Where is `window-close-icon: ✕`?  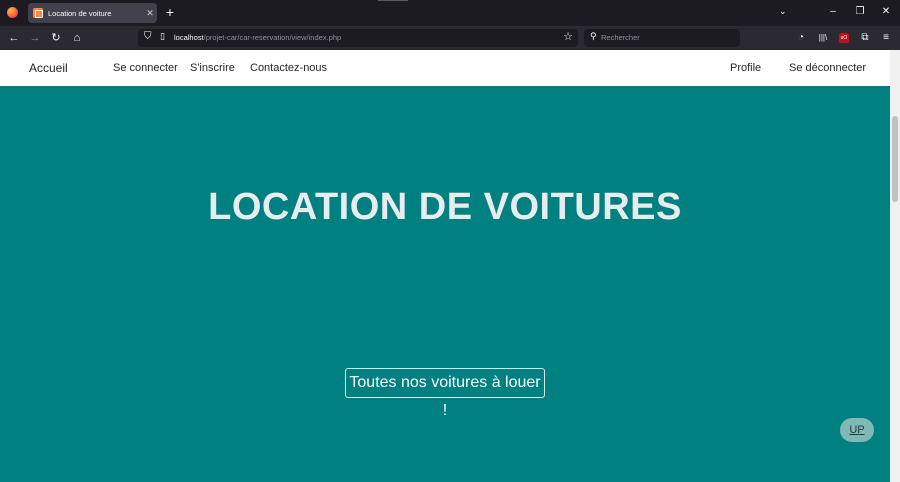 window-close-icon: ✕ is located at coordinates (886, 12).